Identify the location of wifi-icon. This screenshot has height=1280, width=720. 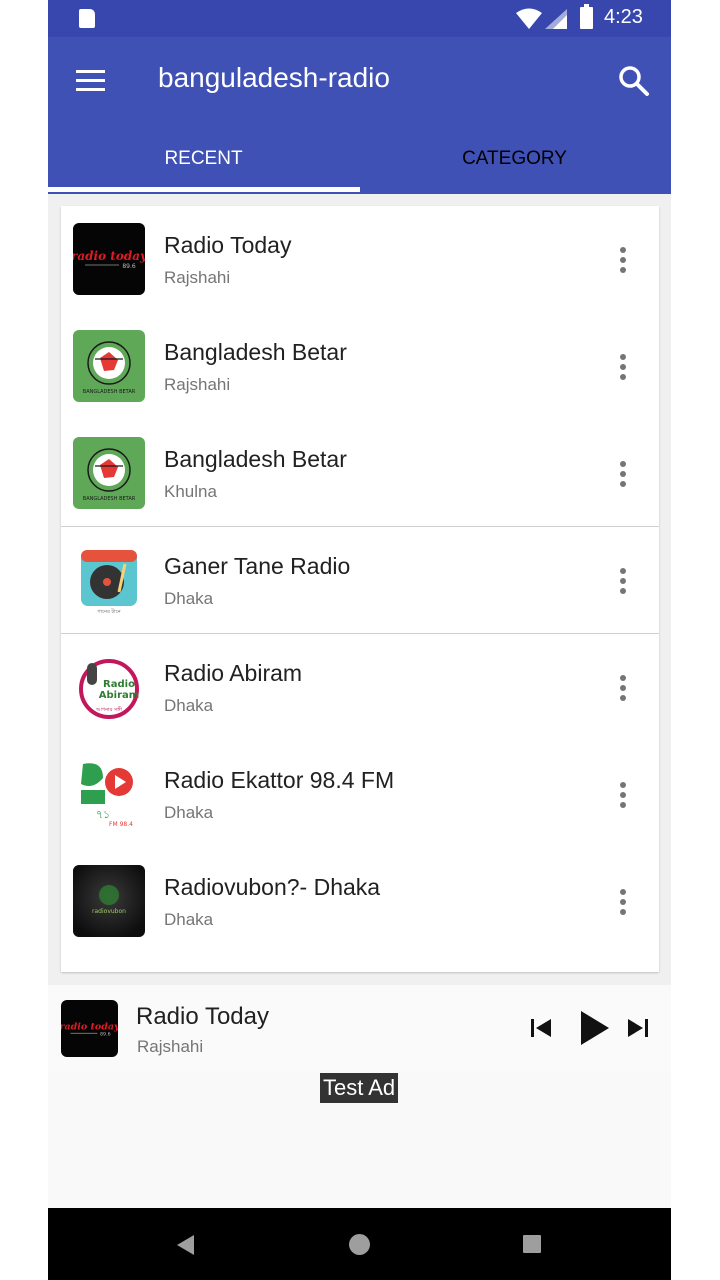
(529, 18).